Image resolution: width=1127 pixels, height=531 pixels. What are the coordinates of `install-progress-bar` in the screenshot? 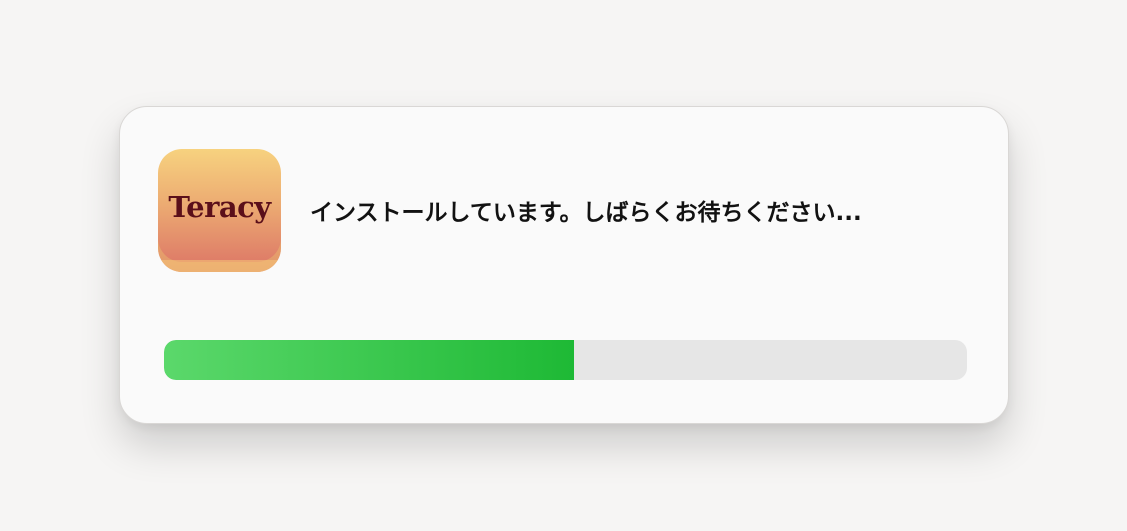 It's located at (565, 360).